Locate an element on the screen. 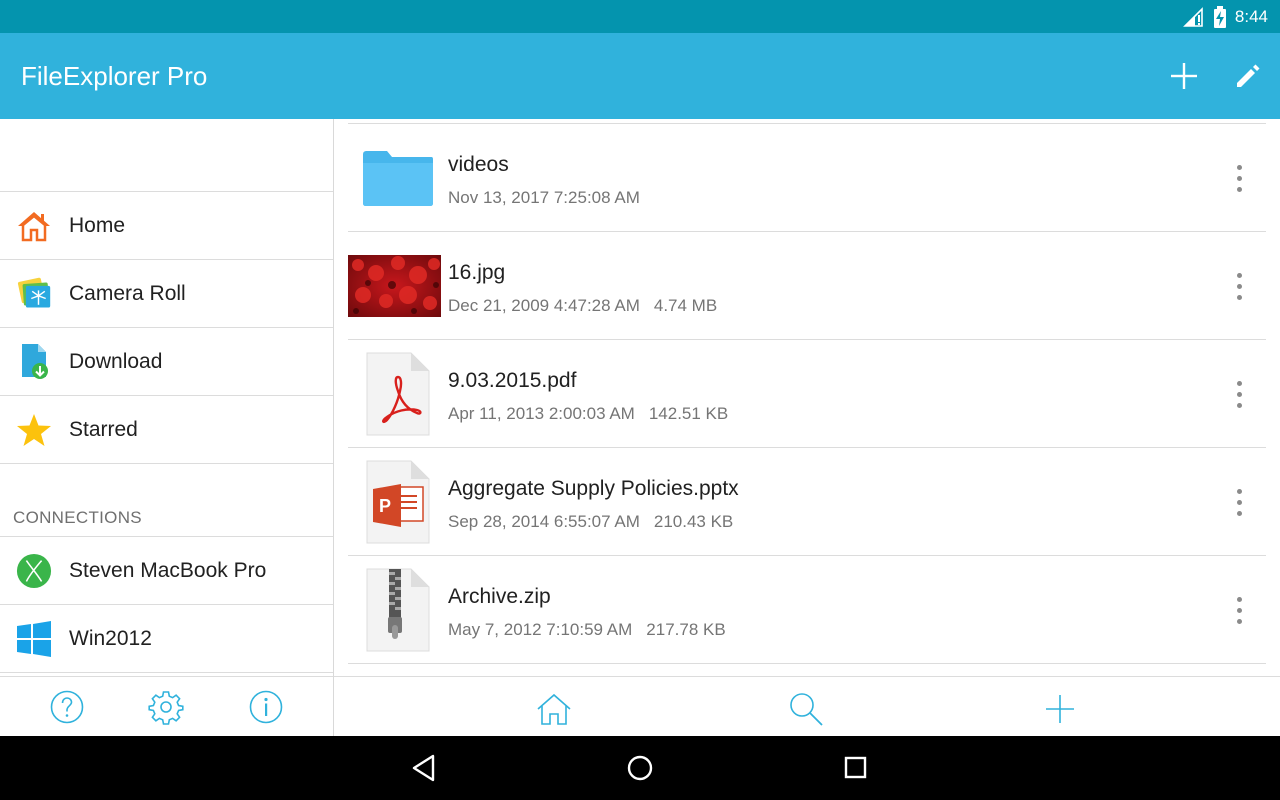 The width and height of the screenshot is (1280, 800). file-meta: Dec 21, 2009 4:47:28 AM 4.74 MB is located at coordinates (582, 306).